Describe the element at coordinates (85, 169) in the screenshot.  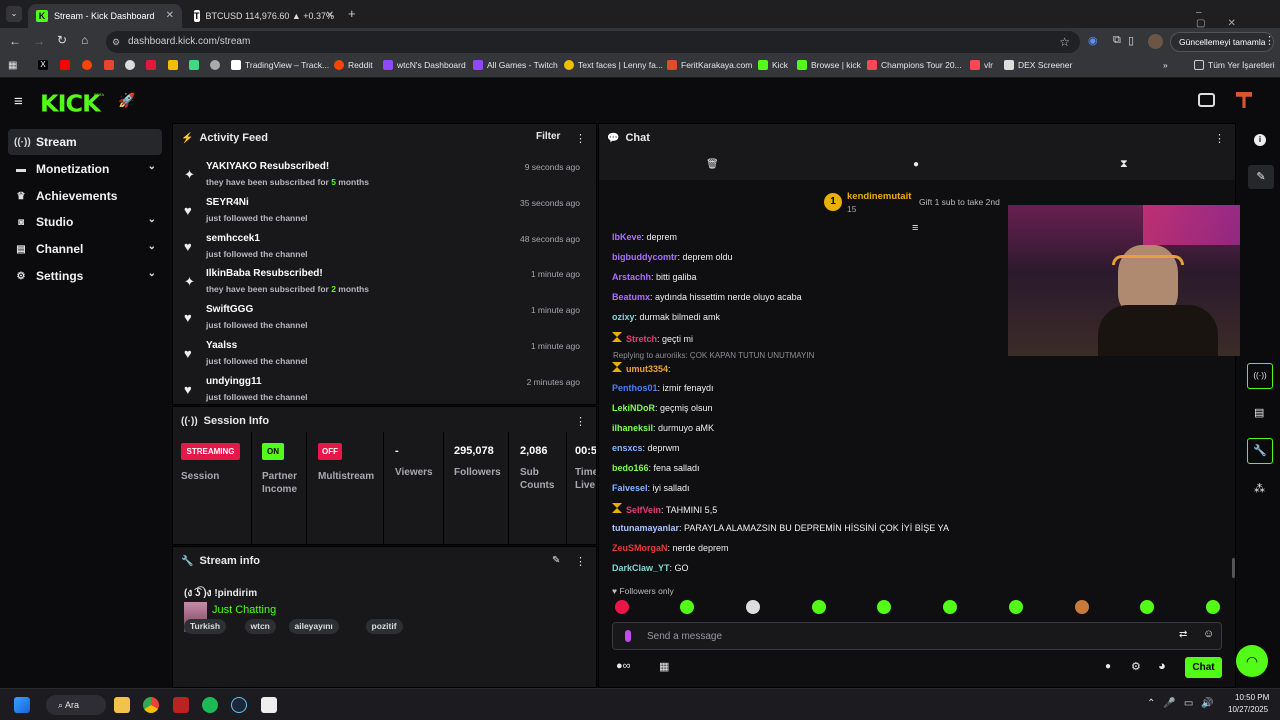
I see `sidebar-item-monetization: ▬ Monetization ⌄` at that location.